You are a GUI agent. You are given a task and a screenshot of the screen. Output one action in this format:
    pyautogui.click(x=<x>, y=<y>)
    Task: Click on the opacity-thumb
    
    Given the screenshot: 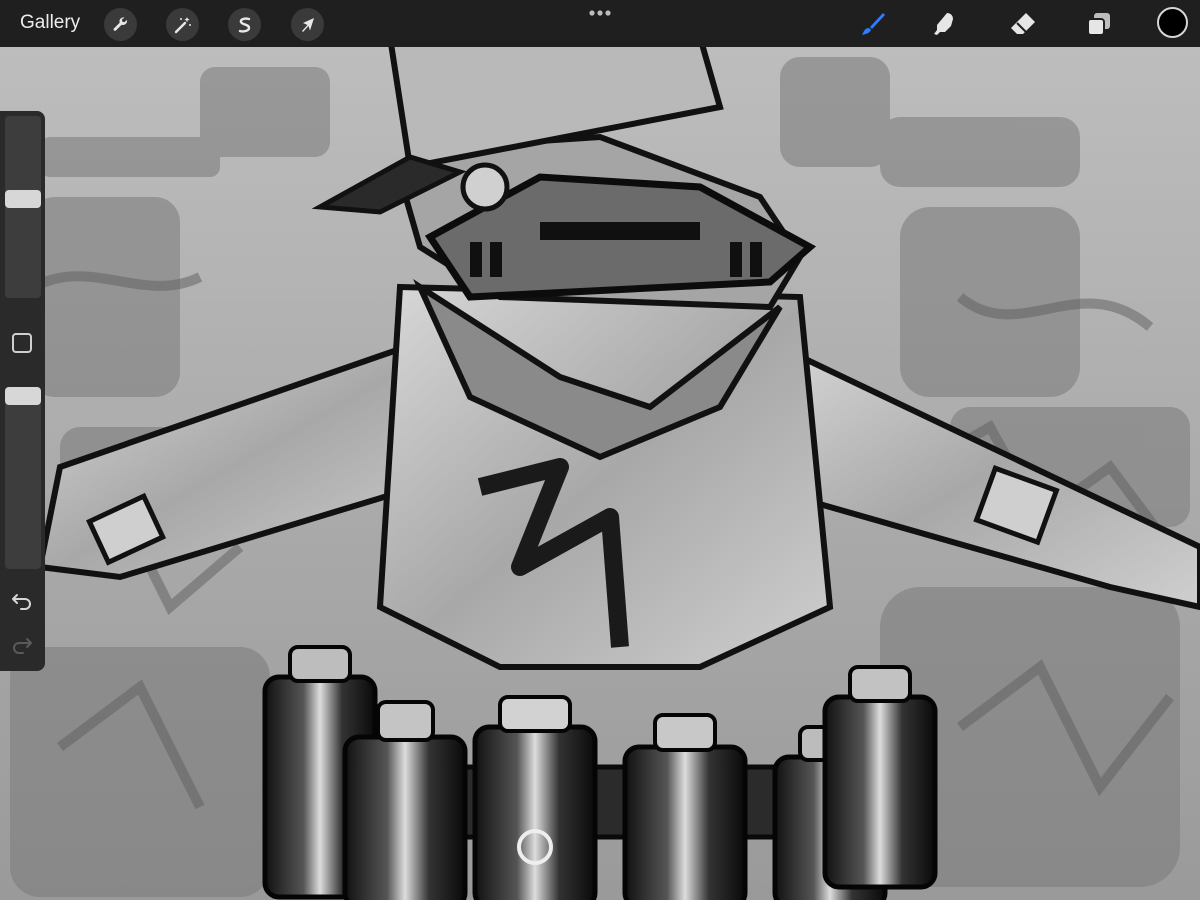 What is the action you would take?
    pyautogui.click(x=23, y=396)
    